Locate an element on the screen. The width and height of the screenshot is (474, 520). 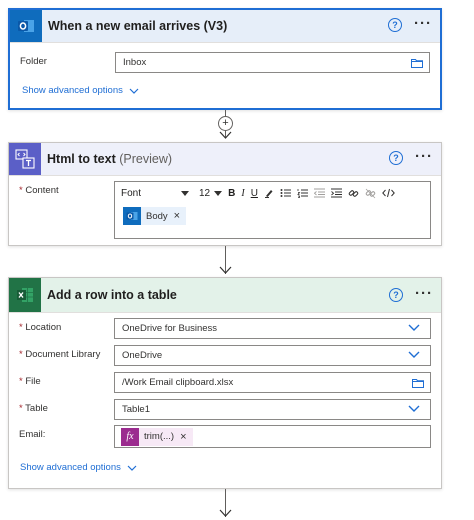
location-value: OneDrive for Business is located at coordinates (170, 328).